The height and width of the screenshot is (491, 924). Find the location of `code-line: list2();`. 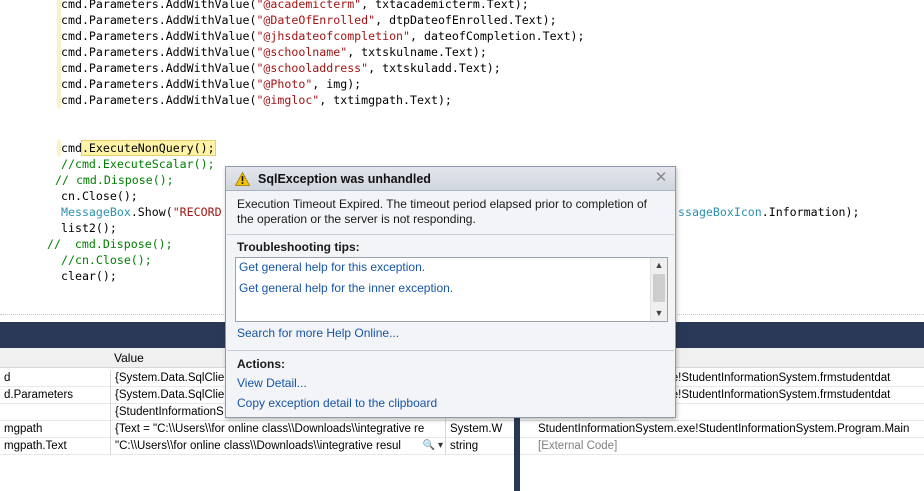

code-line: list2(); is located at coordinates (89, 228).